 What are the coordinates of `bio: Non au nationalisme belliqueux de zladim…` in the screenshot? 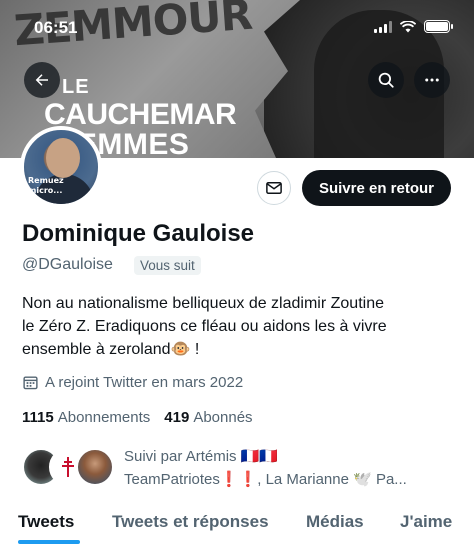 It's located at (242, 326).